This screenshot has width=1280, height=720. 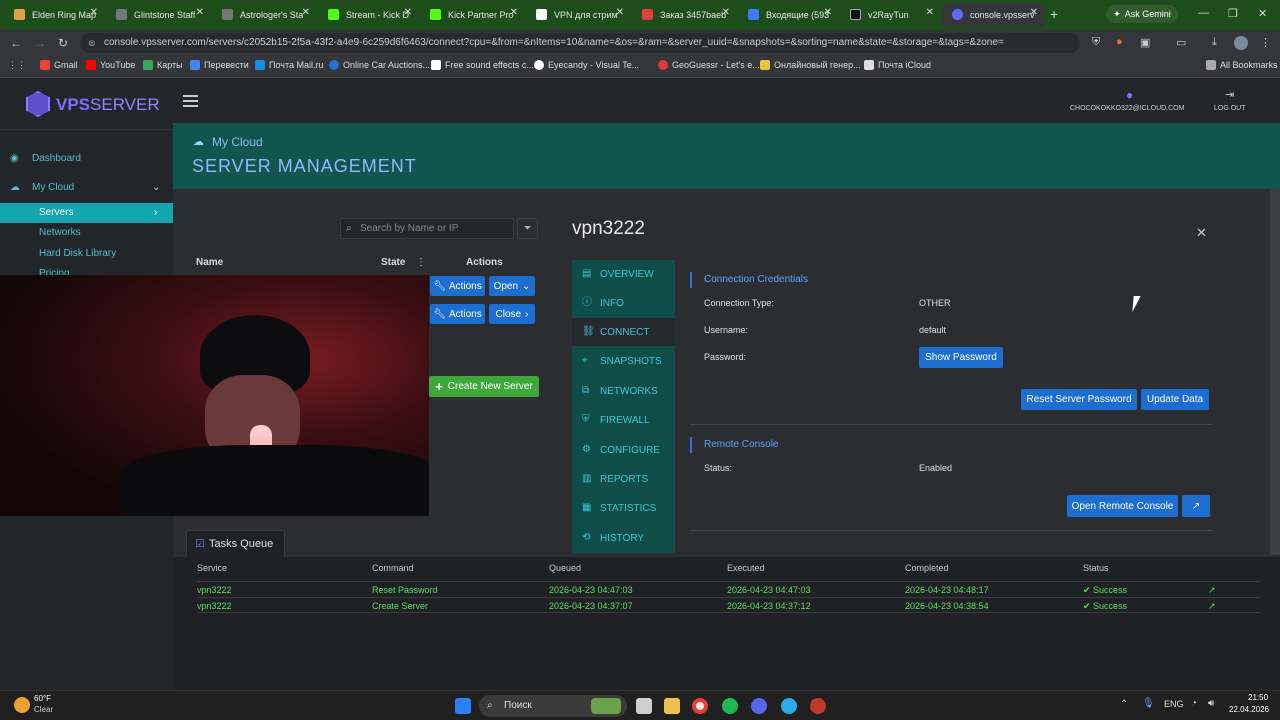 I want to click on tab-overview: ▤ OVERVIEW, so click(x=623, y=274).